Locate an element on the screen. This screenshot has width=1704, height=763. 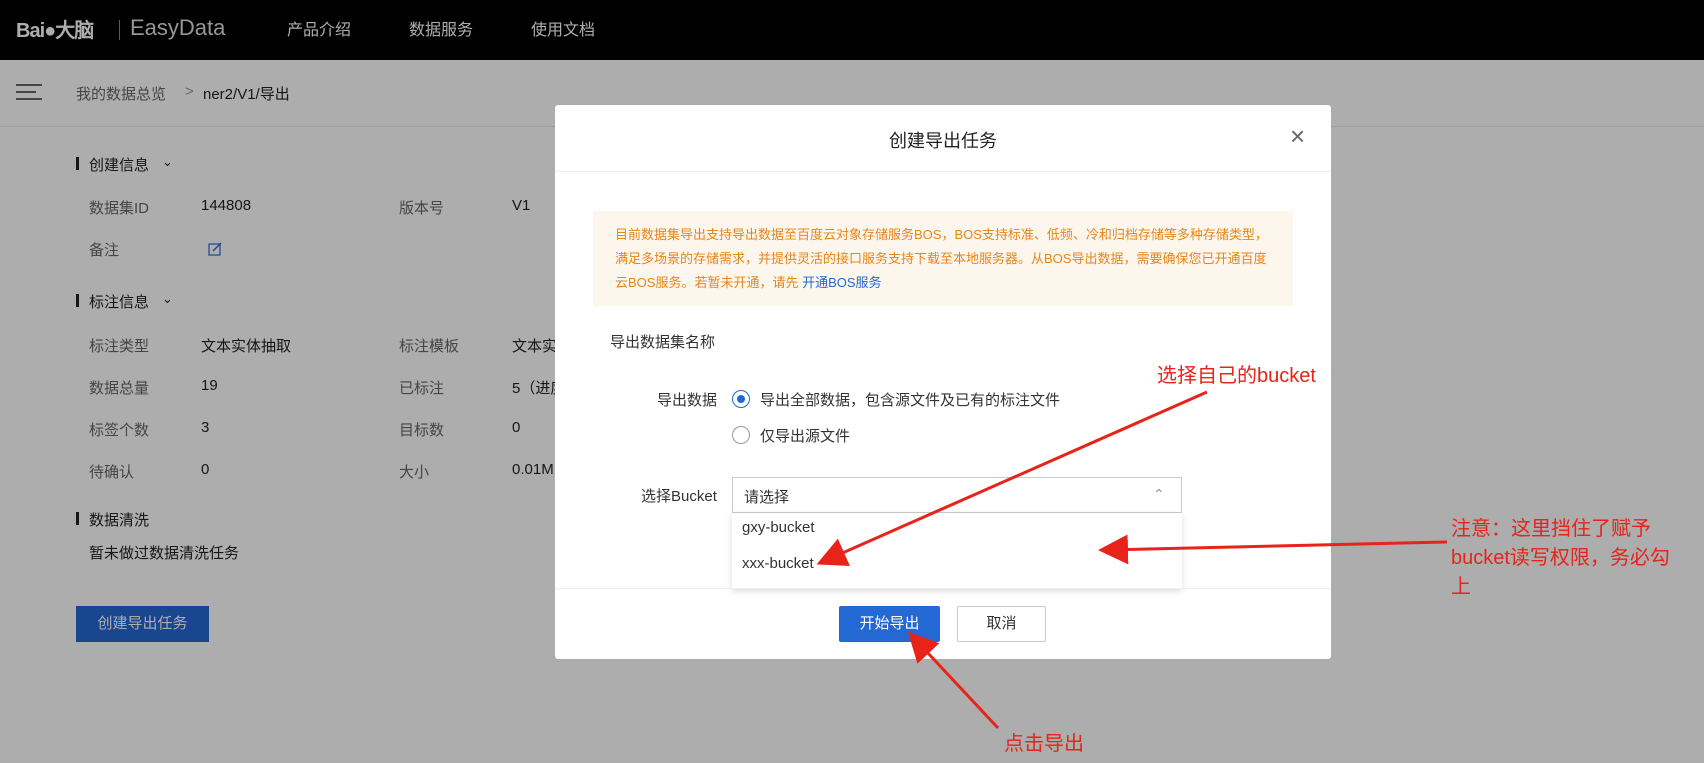
annotation-note-line3: 上 is located at coordinates (1461, 587).